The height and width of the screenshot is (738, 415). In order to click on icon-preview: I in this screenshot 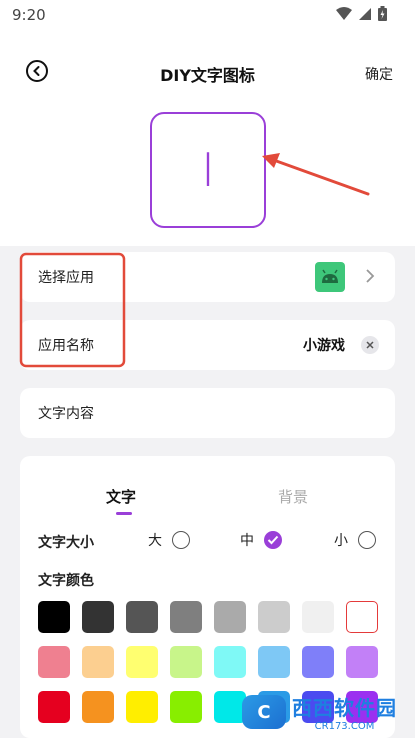, I will do `click(208, 170)`.